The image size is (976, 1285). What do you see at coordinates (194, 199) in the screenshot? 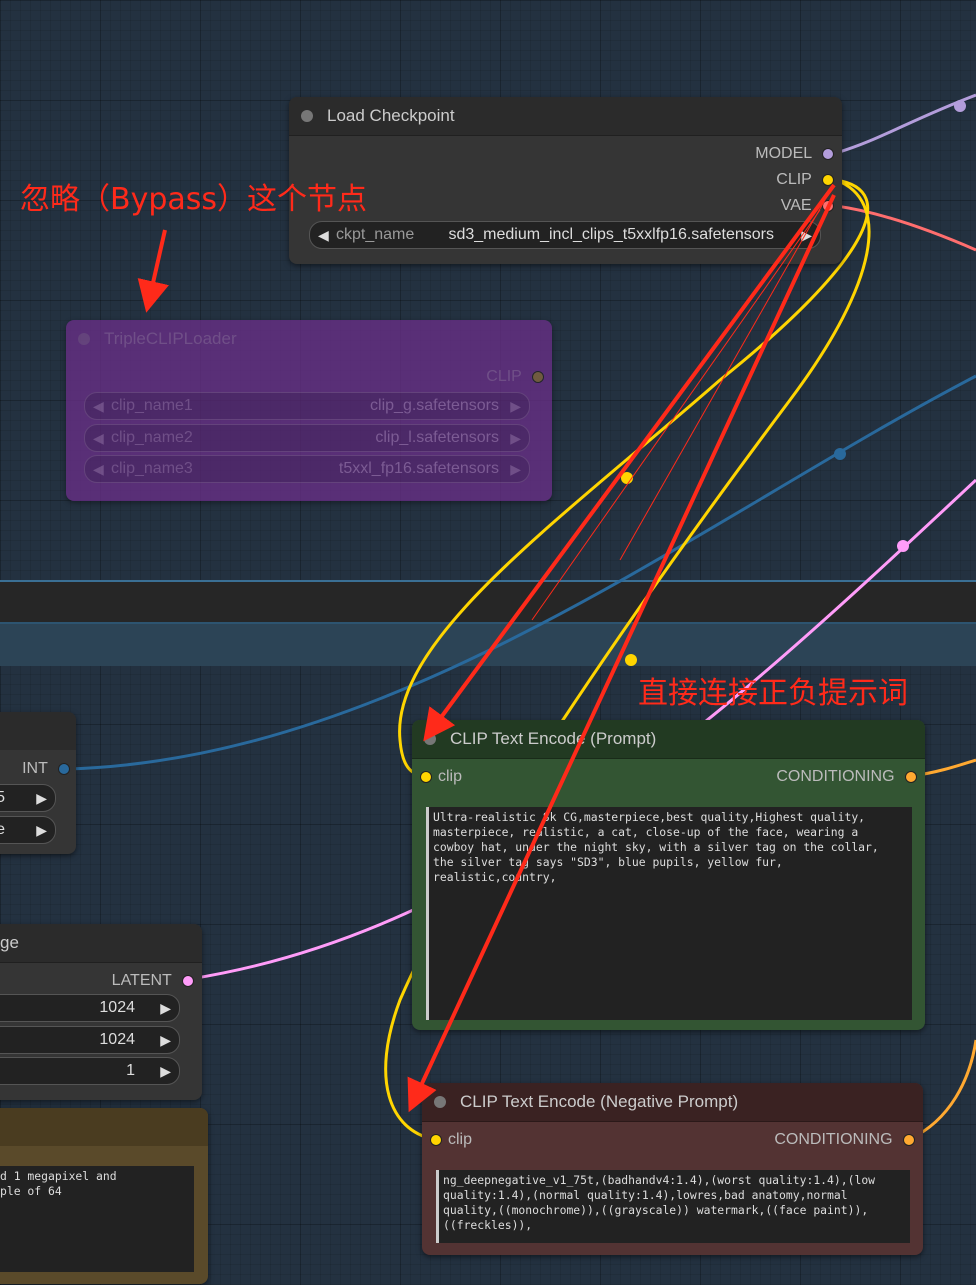
I see `bypass-annotation: 忽略（Bypass）这个节点` at bounding box center [194, 199].